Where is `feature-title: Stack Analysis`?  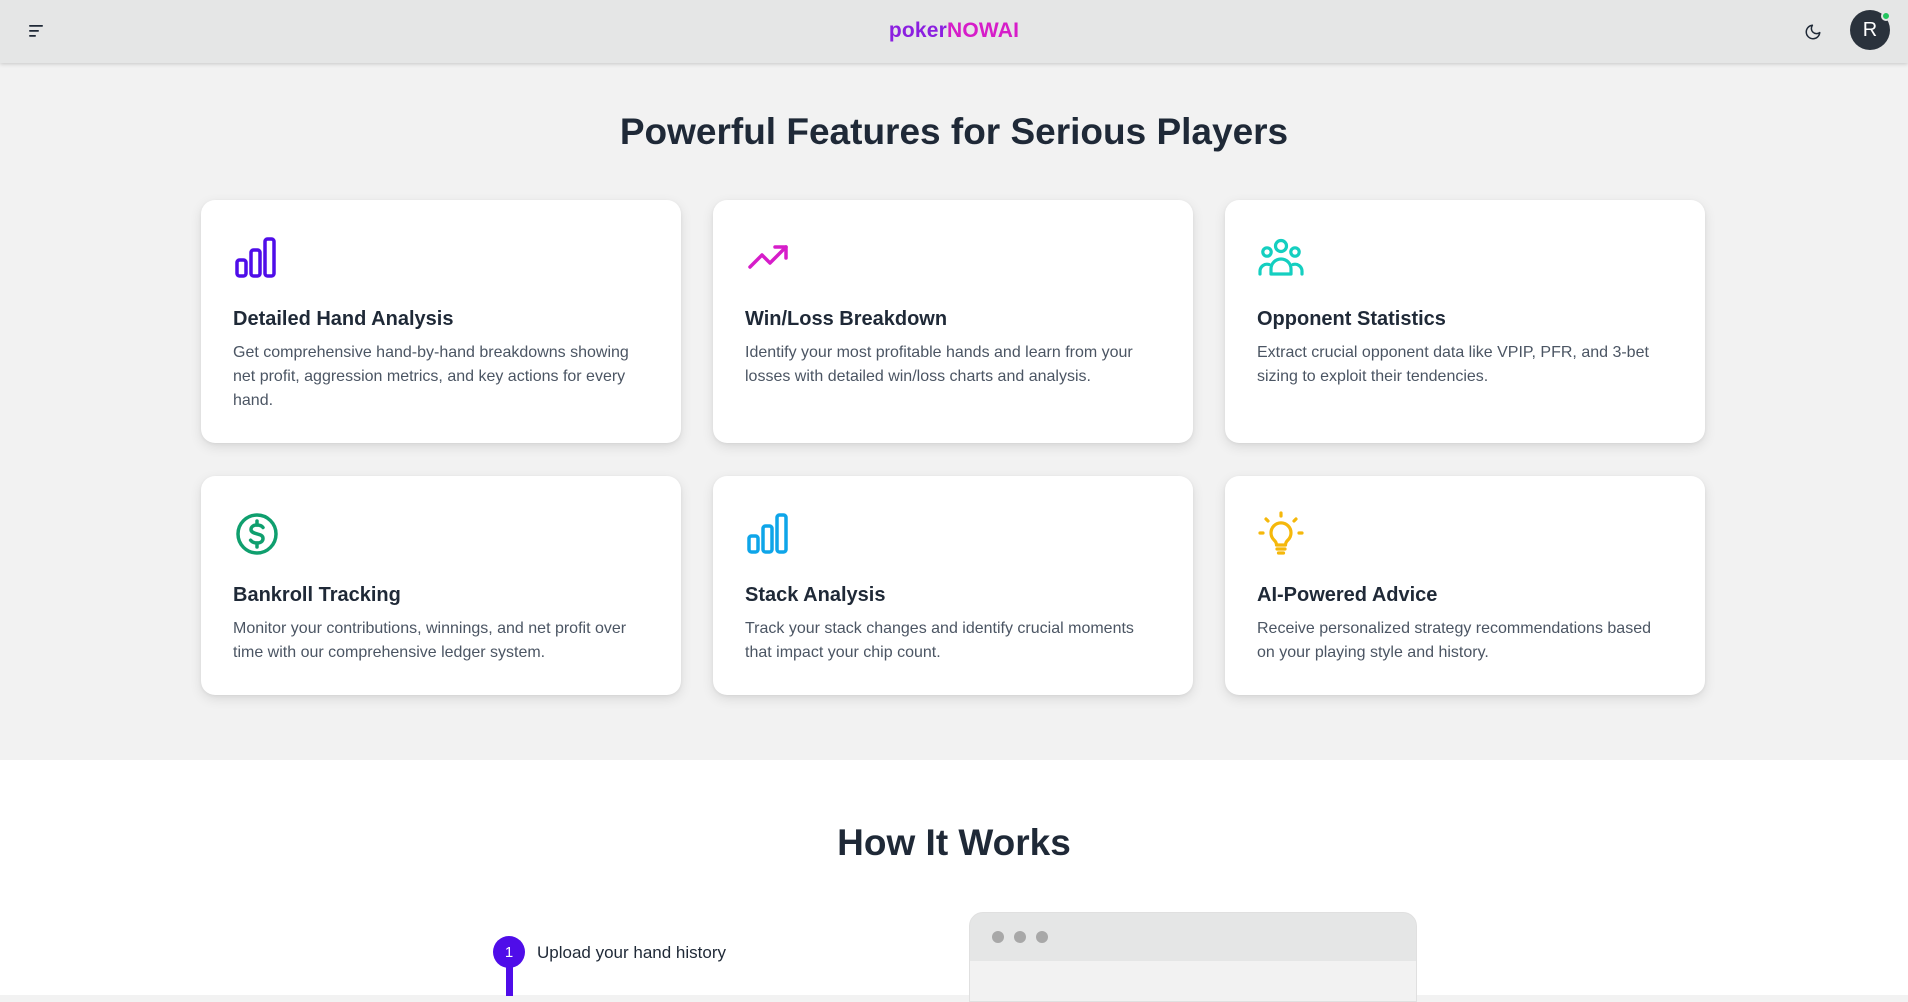
feature-title: Stack Analysis is located at coordinates (815, 595).